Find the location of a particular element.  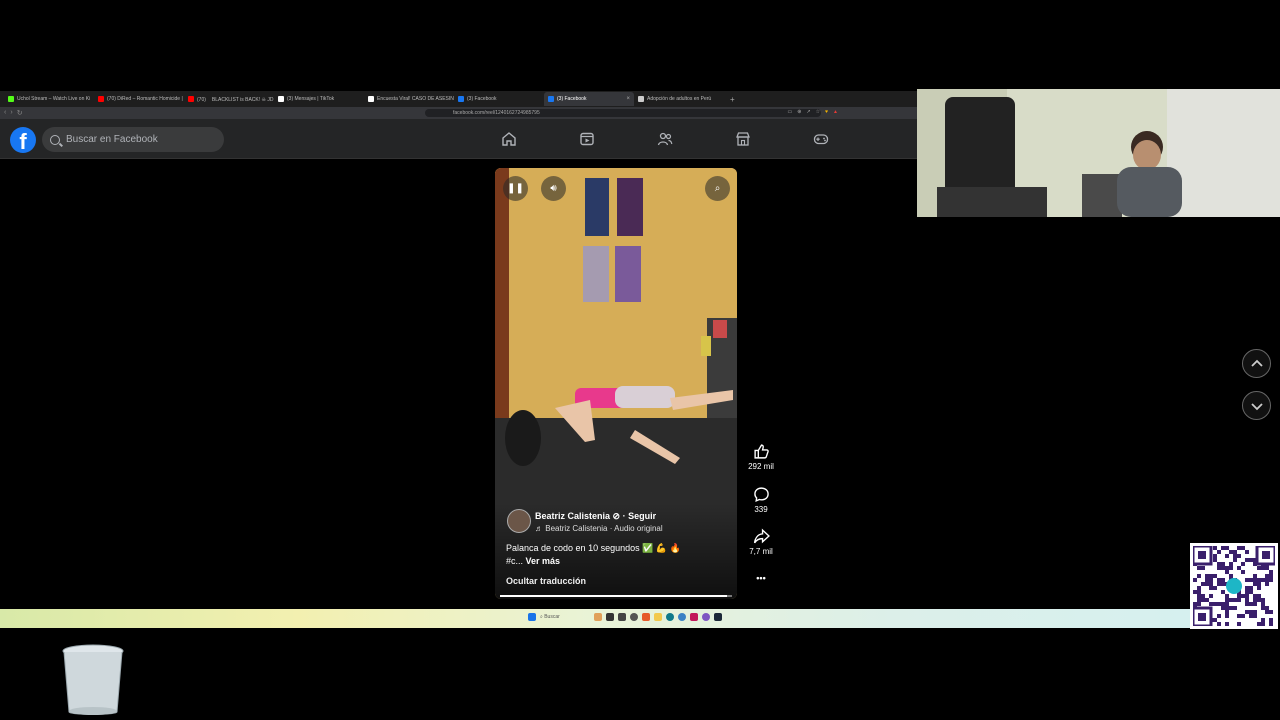

tab-title: Uchol Stream – Watch Live on Ki is located at coordinates (54, 99).